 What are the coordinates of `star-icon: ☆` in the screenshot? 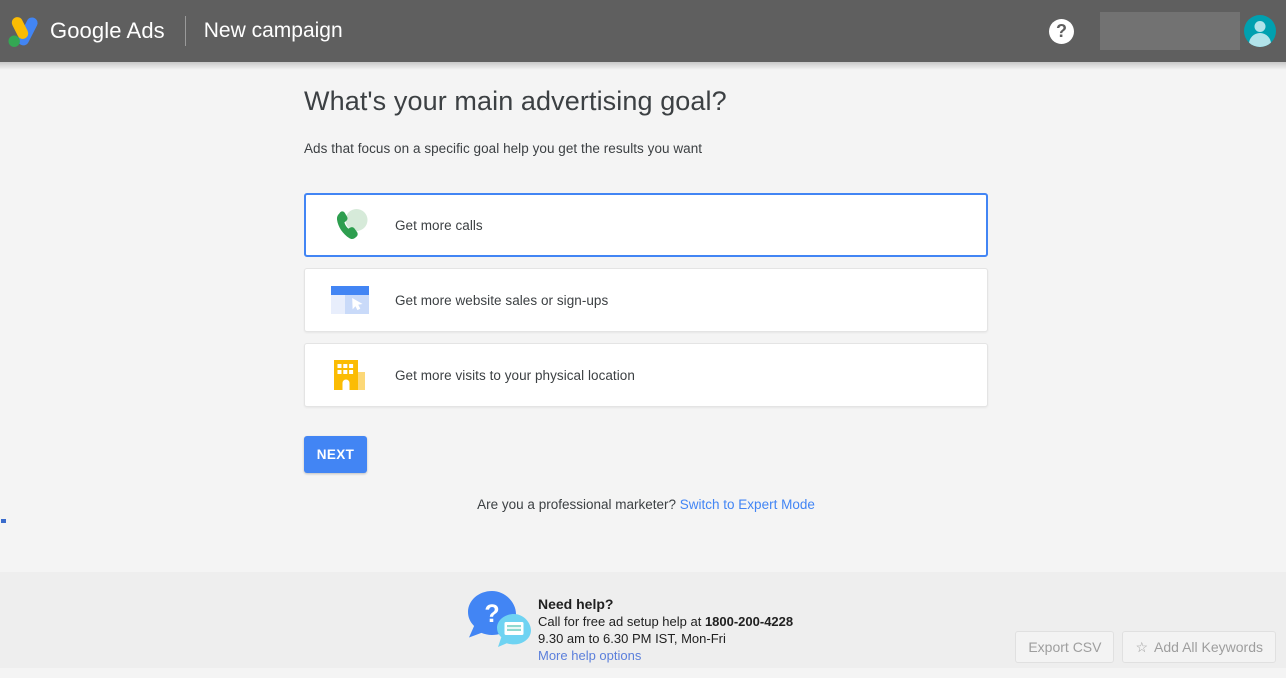 It's located at (1142, 647).